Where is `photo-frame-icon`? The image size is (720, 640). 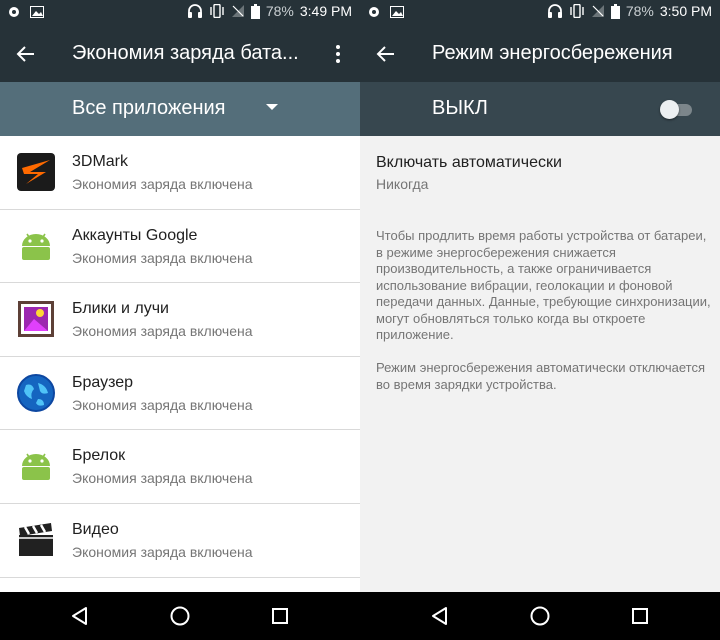 photo-frame-icon is located at coordinates (36, 319).